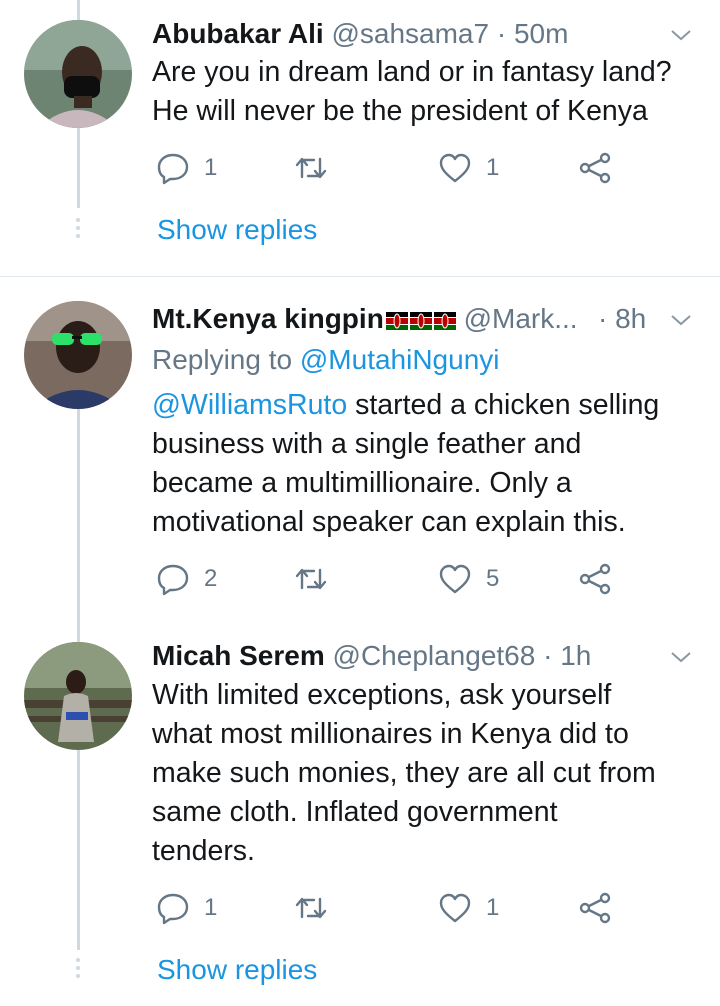  I want to click on tweet-line: With limited exceptions, ask yourself, so click(382, 695).